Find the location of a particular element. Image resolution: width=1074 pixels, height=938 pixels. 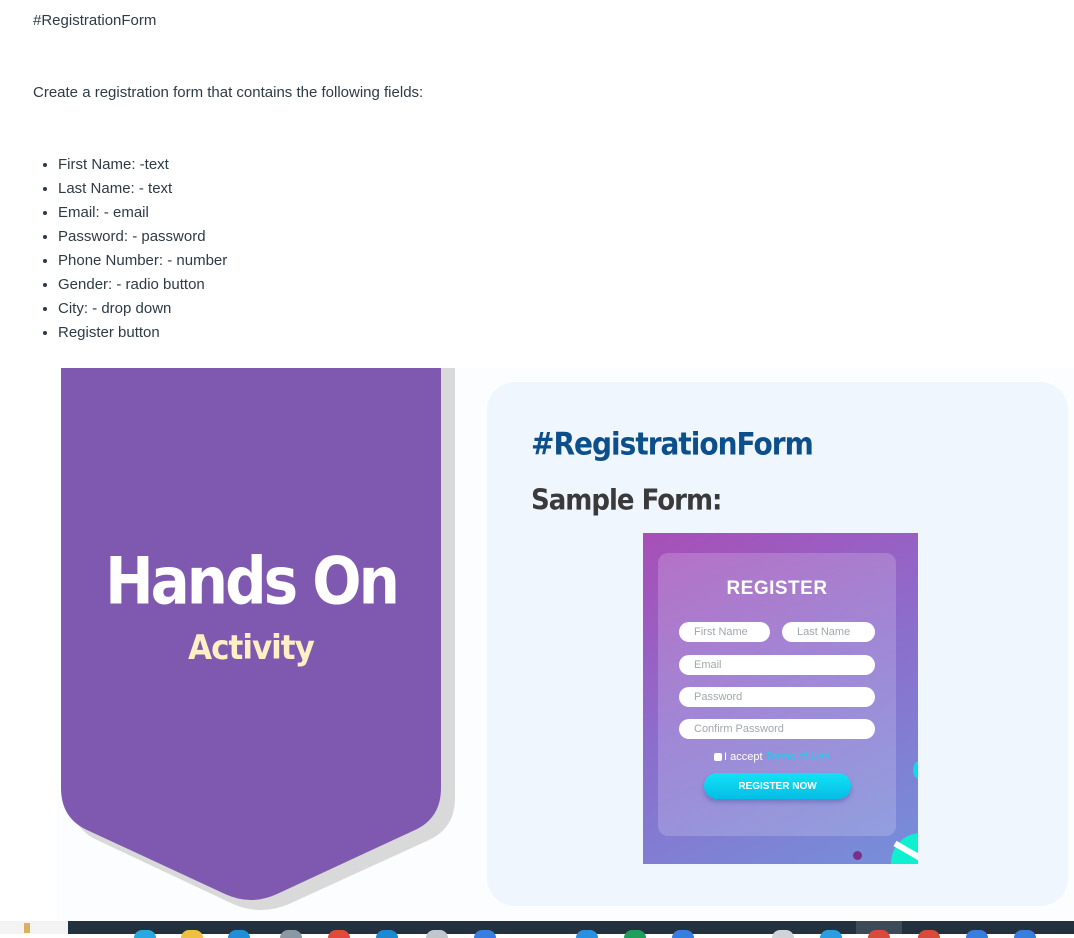

list-item: City: - drop down is located at coordinates (142, 309).